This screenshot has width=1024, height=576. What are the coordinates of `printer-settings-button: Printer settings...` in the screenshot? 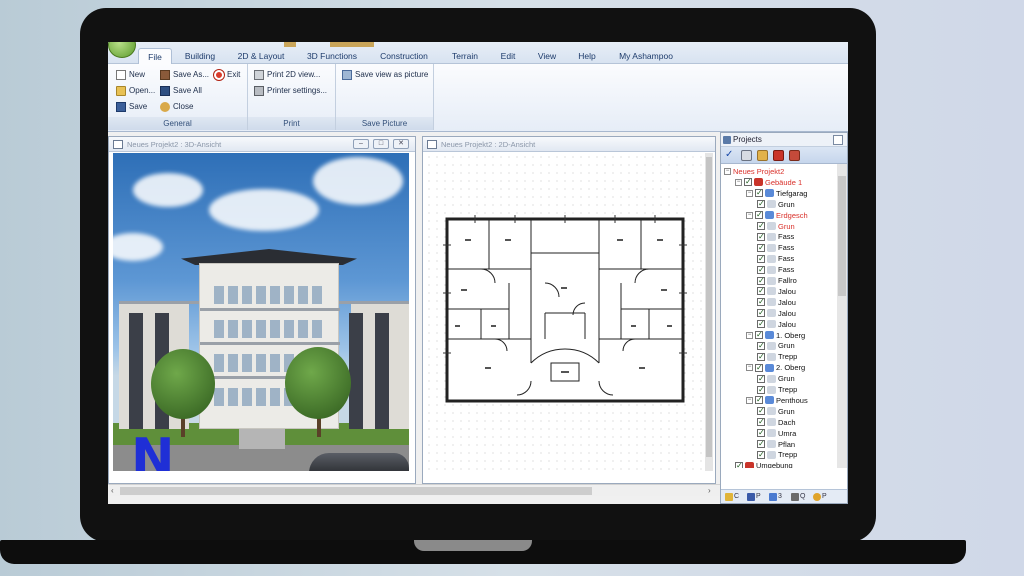 It's located at (290, 91).